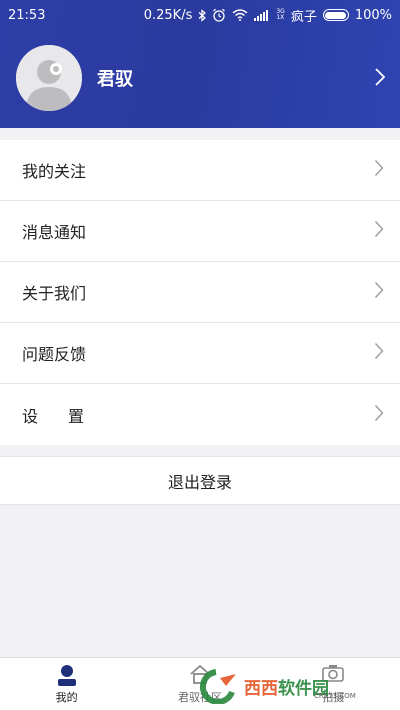 The width and height of the screenshot is (400, 710). Describe the element at coordinates (168, 15) in the screenshot. I see `network-speed: 0.25K/s` at that location.